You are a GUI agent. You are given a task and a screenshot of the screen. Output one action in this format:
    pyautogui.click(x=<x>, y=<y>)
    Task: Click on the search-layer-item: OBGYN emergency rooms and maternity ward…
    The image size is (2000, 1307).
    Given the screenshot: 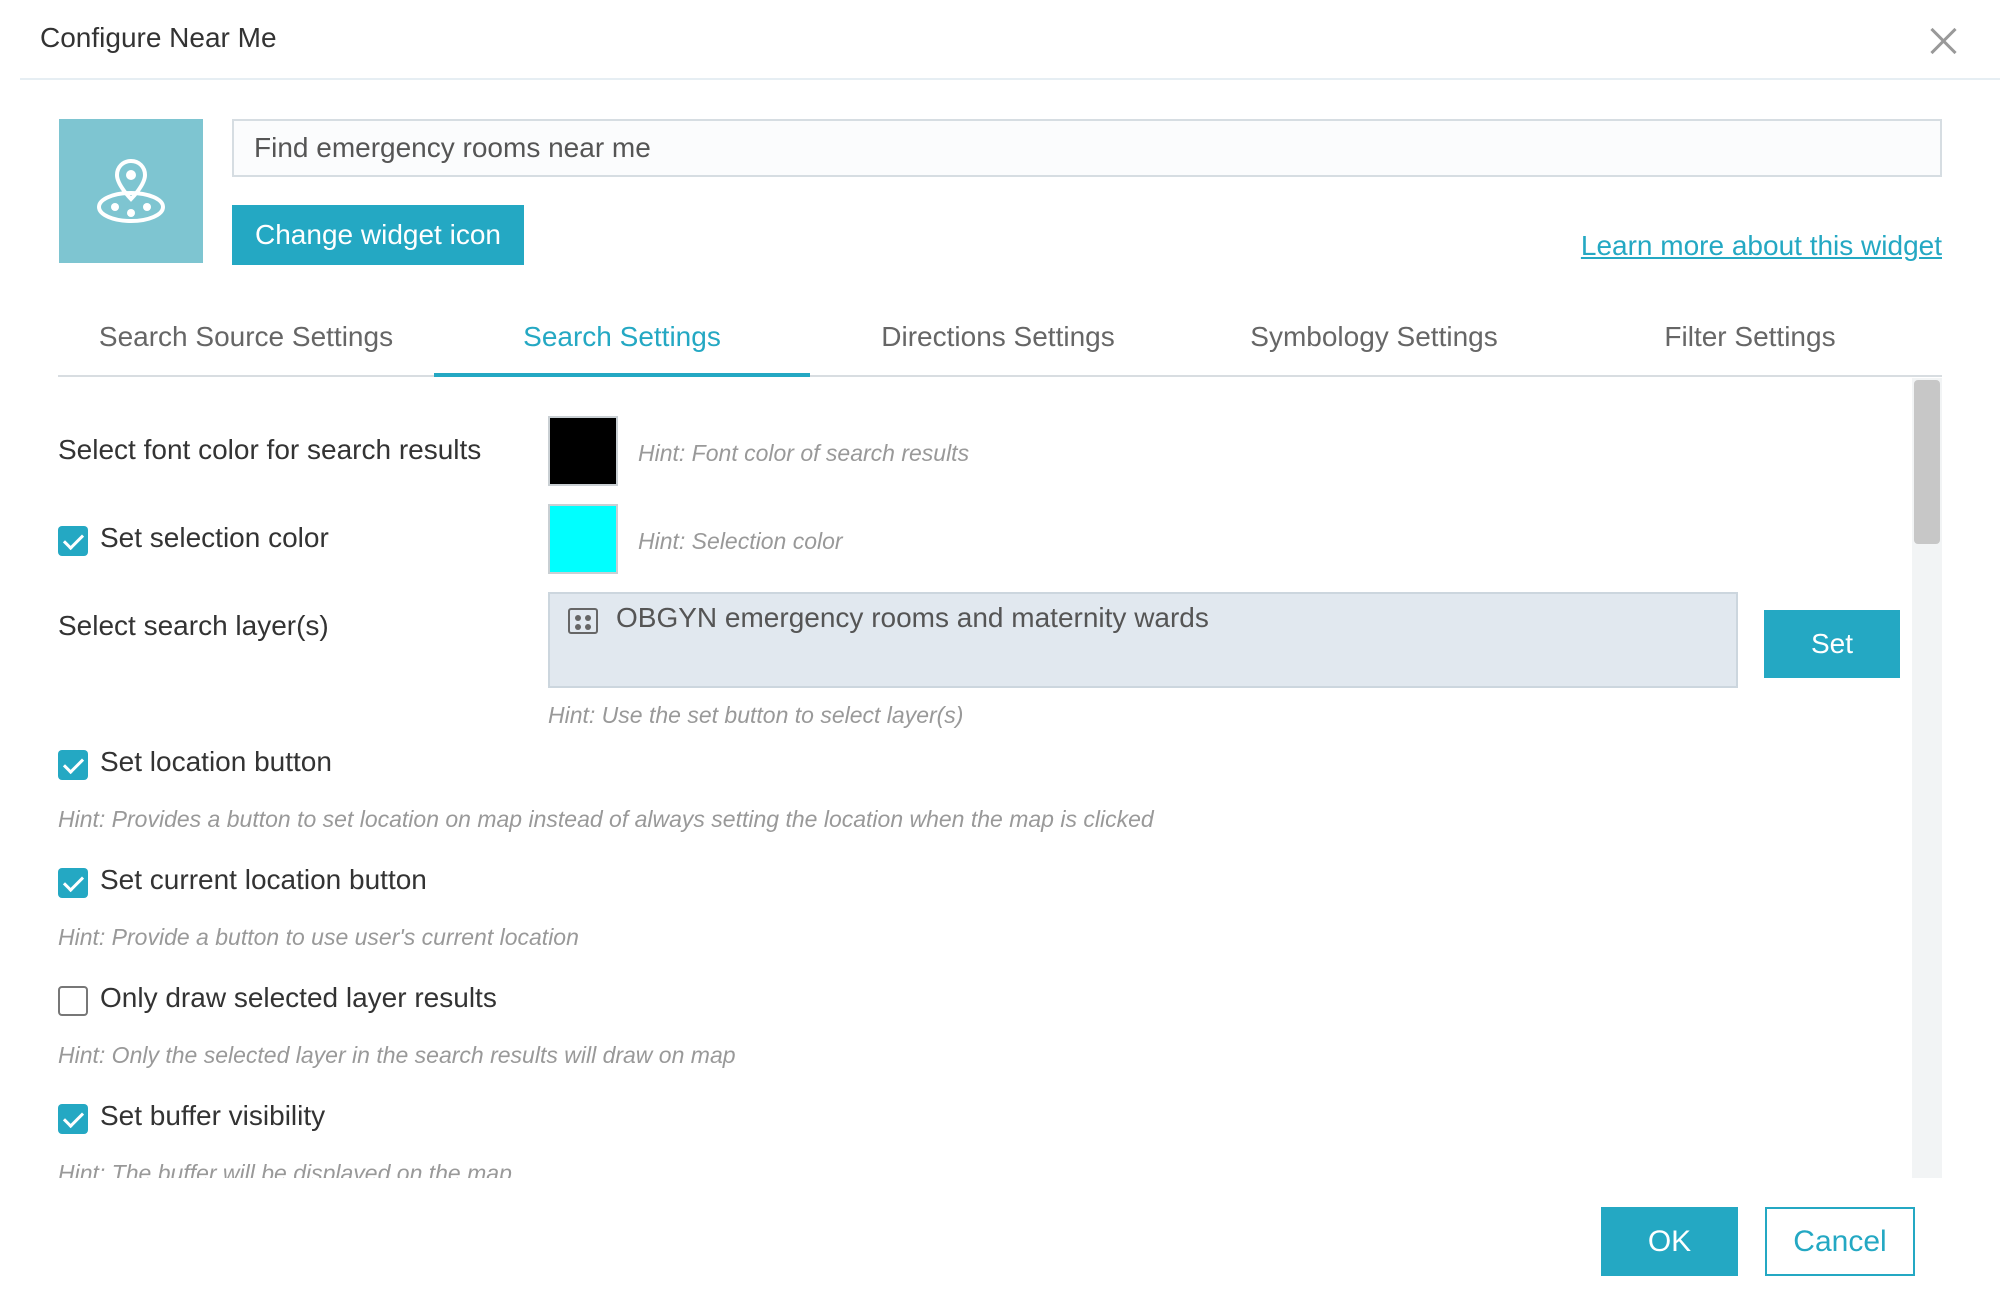 What is the action you would take?
    pyautogui.click(x=912, y=617)
    